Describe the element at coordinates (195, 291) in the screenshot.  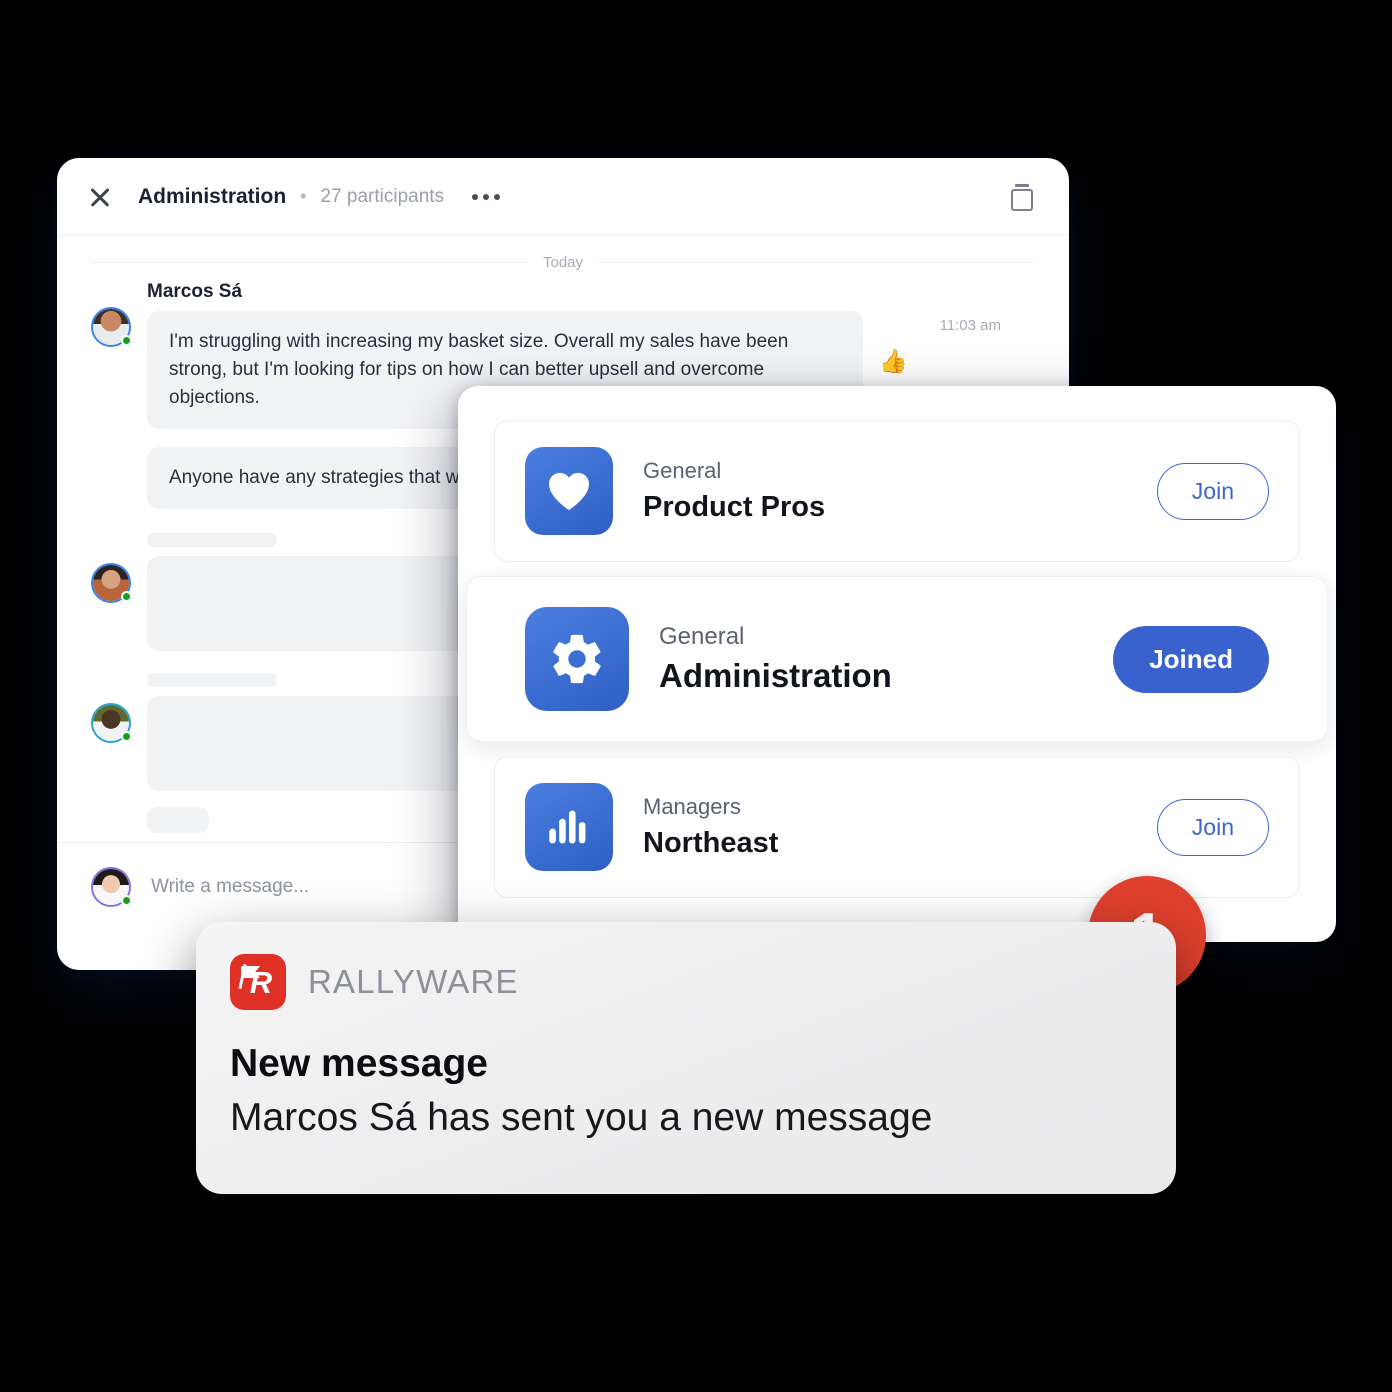
I see `message-sender: Marcos Sá` at that location.